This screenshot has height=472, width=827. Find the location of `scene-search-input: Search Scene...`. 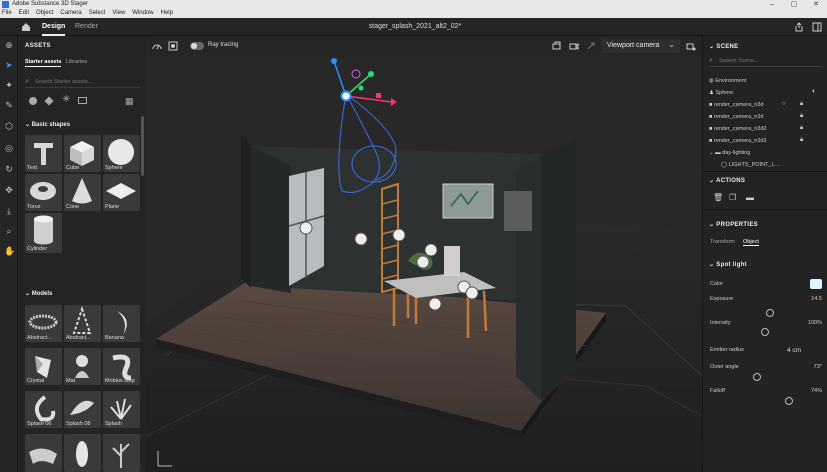

scene-search-input: Search Scene... is located at coordinates (738, 61).